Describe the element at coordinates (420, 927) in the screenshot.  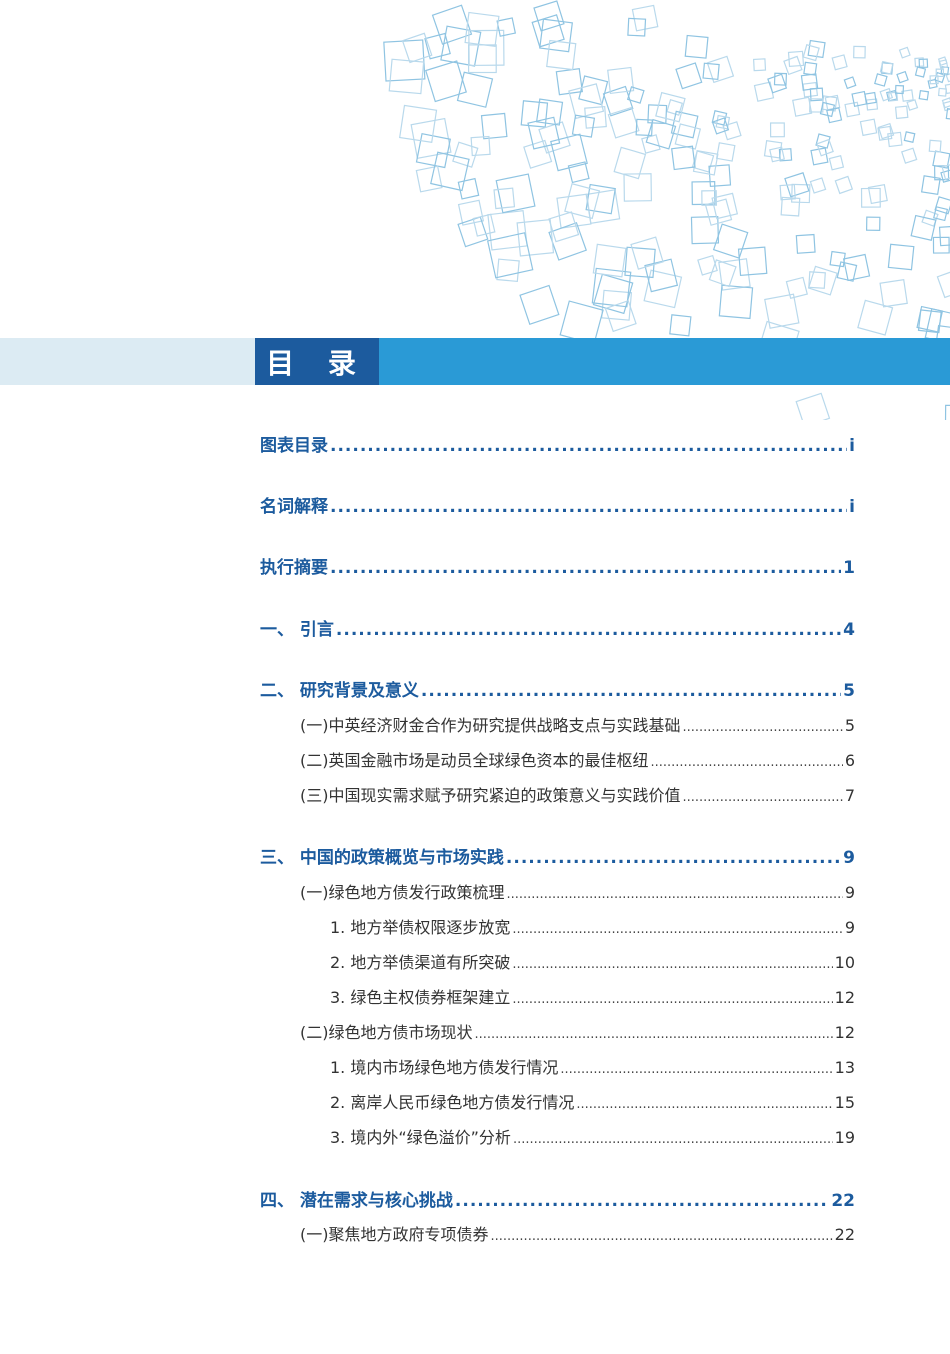
I see `toc-entry-label: 1. 地方举债权限逐步放宽` at that location.